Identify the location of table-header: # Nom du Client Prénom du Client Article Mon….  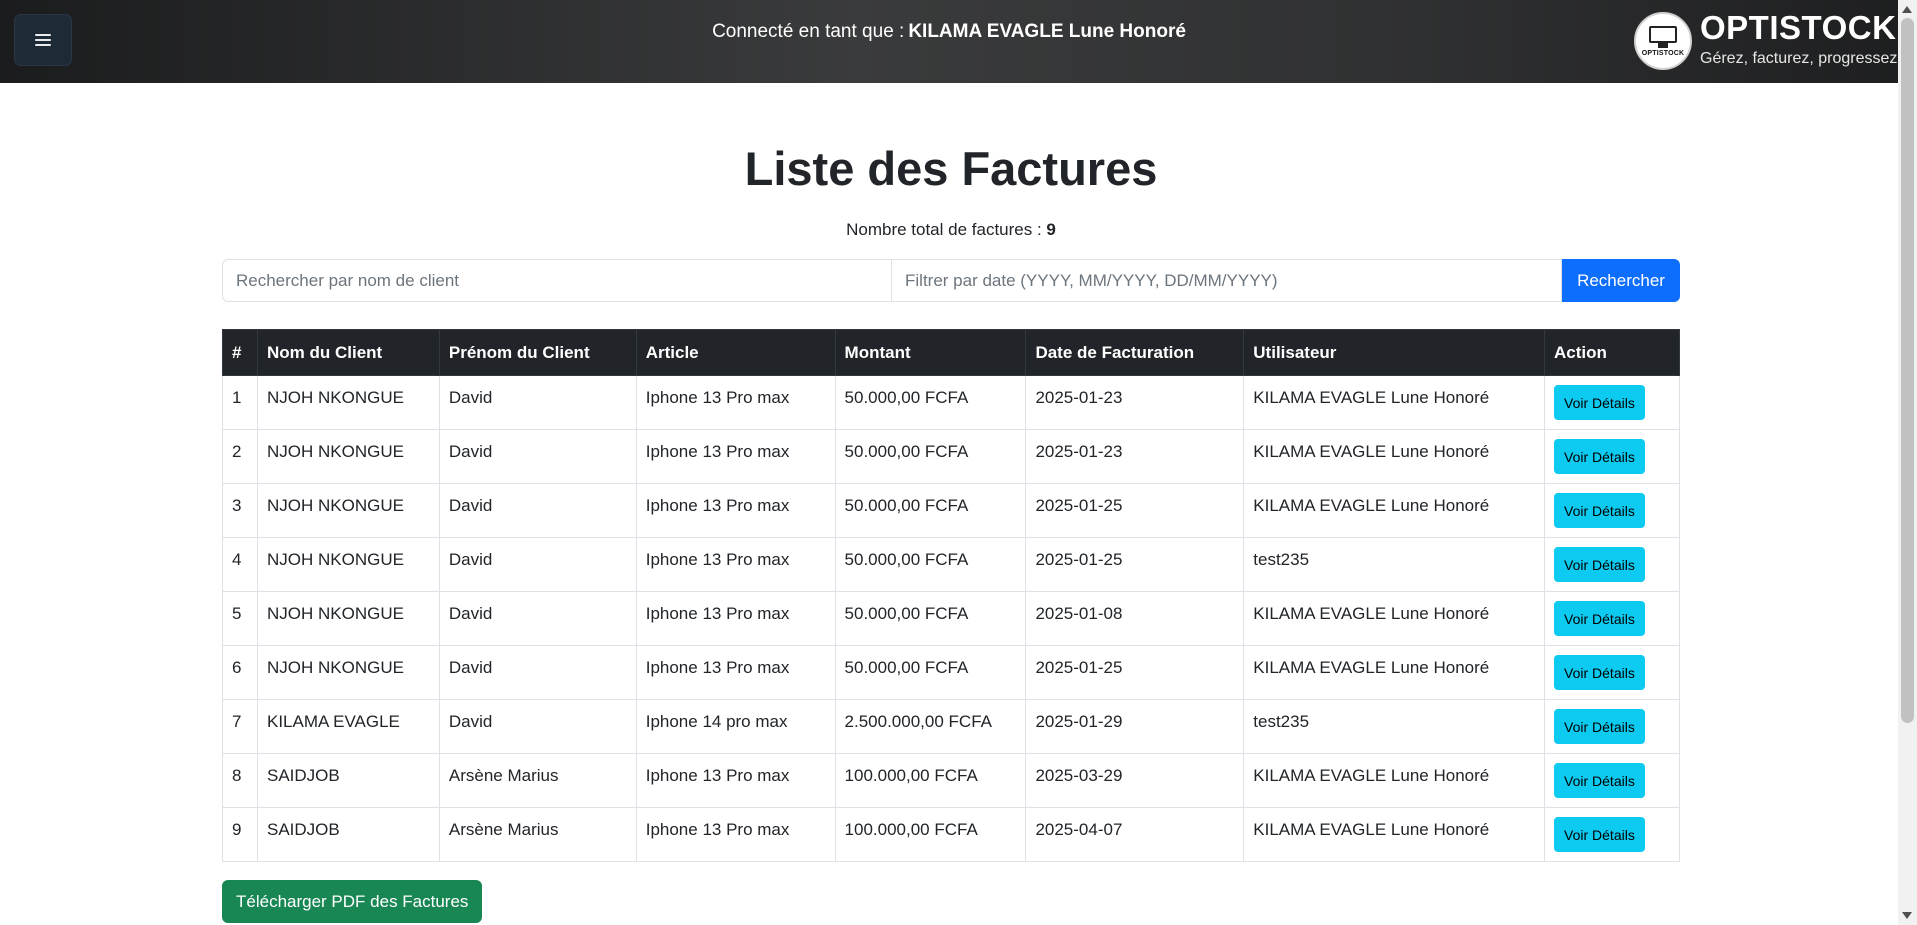
(951, 352).